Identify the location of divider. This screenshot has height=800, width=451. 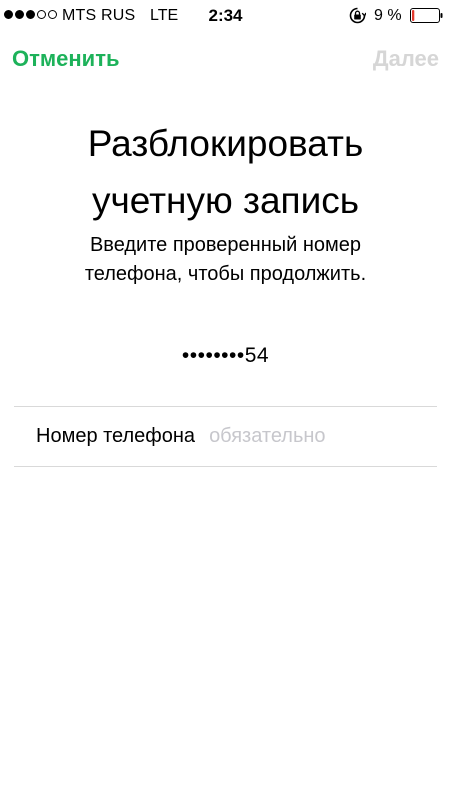
(225, 466).